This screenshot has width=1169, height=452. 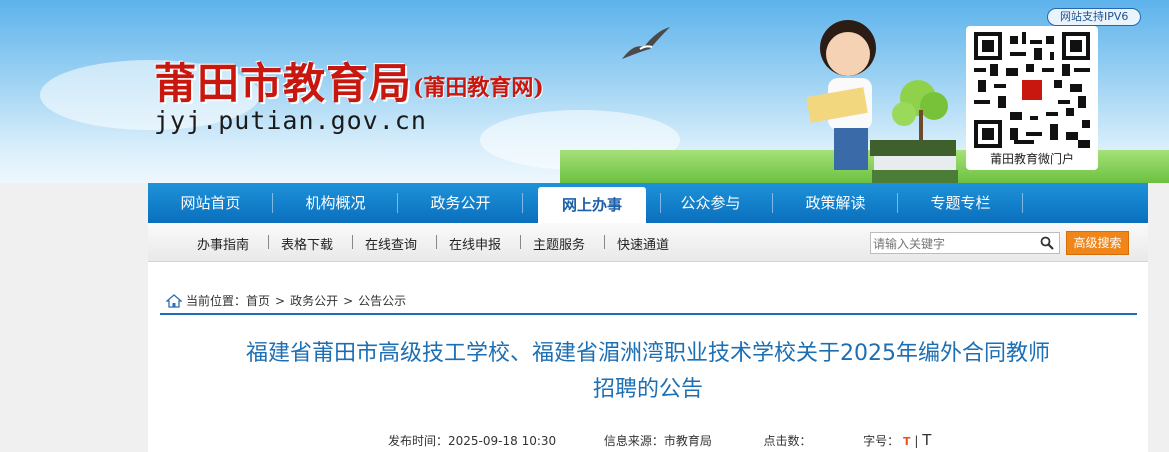 What do you see at coordinates (1094, 17) in the screenshot?
I see `ipv6-badge: 网站支持IPV6` at bounding box center [1094, 17].